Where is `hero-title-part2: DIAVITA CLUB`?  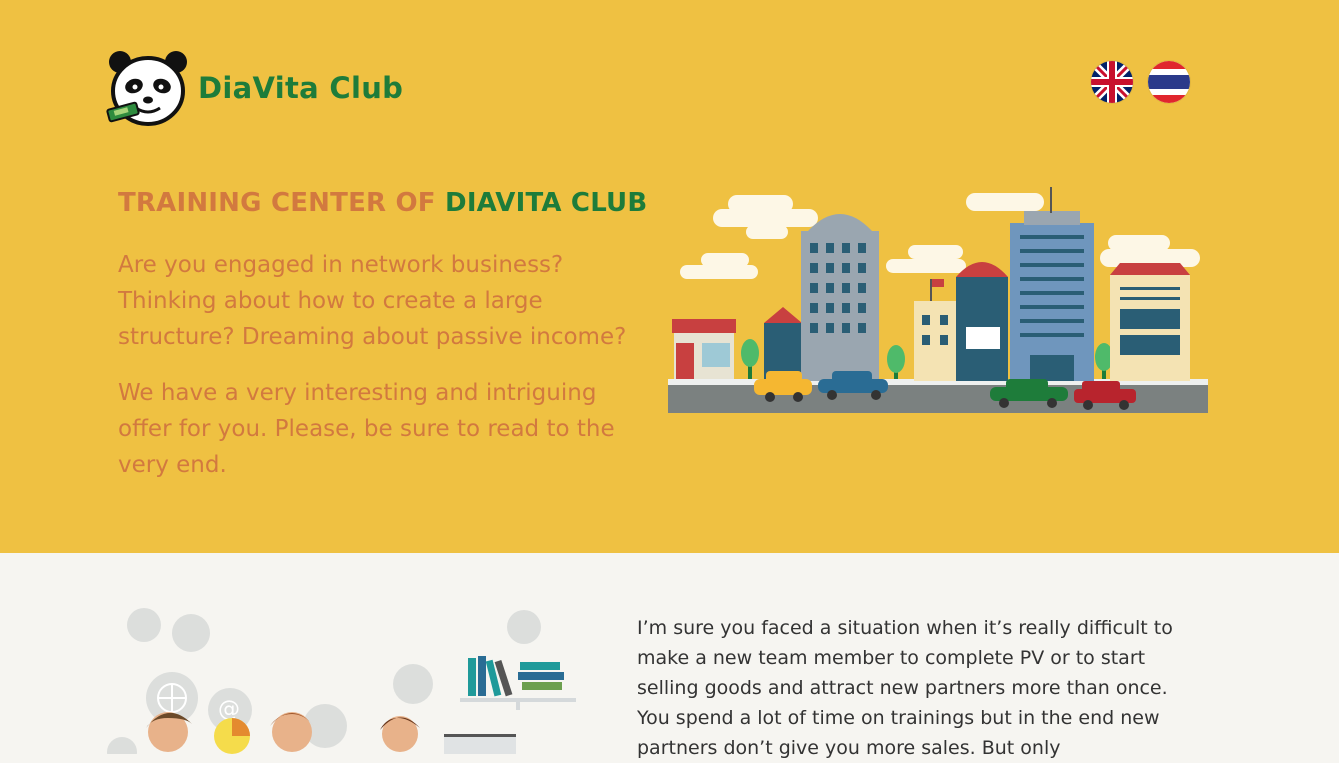 hero-title-part2: DIAVITA CLUB is located at coordinates (546, 203).